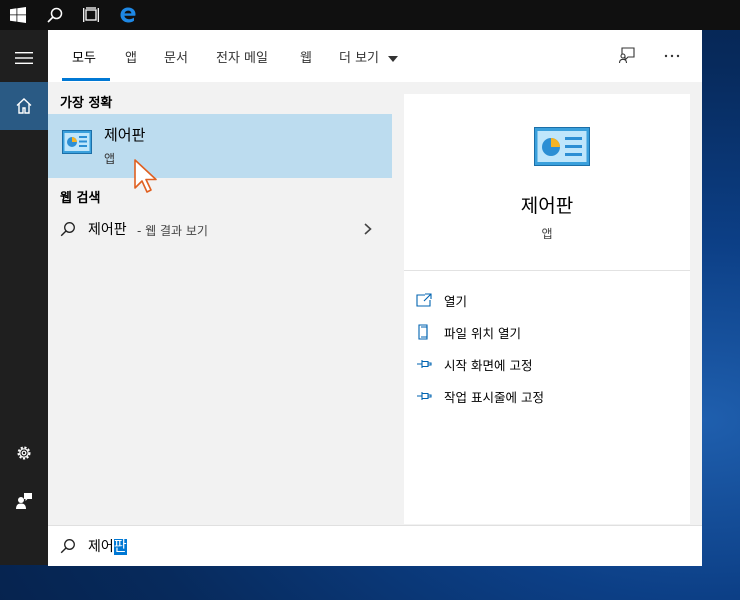  Describe the element at coordinates (494, 397) in the screenshot. I see `action-pin-taskbar-label: 작업 표시줄에 고정` at that location.